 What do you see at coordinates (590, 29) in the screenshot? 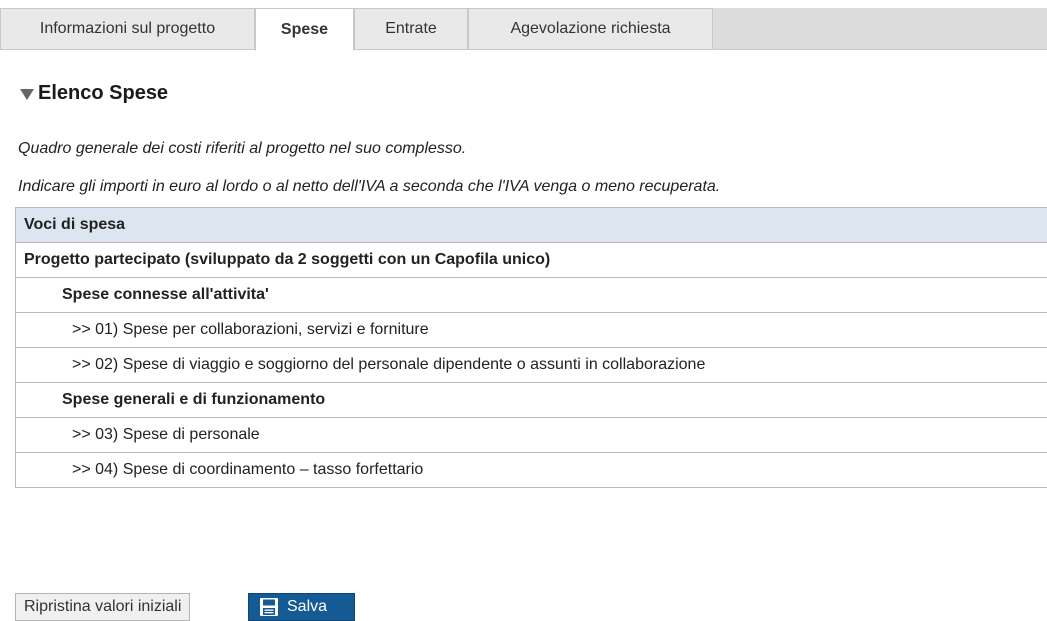
I see `tab-agevolazione-richiesta: Agevolazione richiesta` at bounding box center [590, 29].